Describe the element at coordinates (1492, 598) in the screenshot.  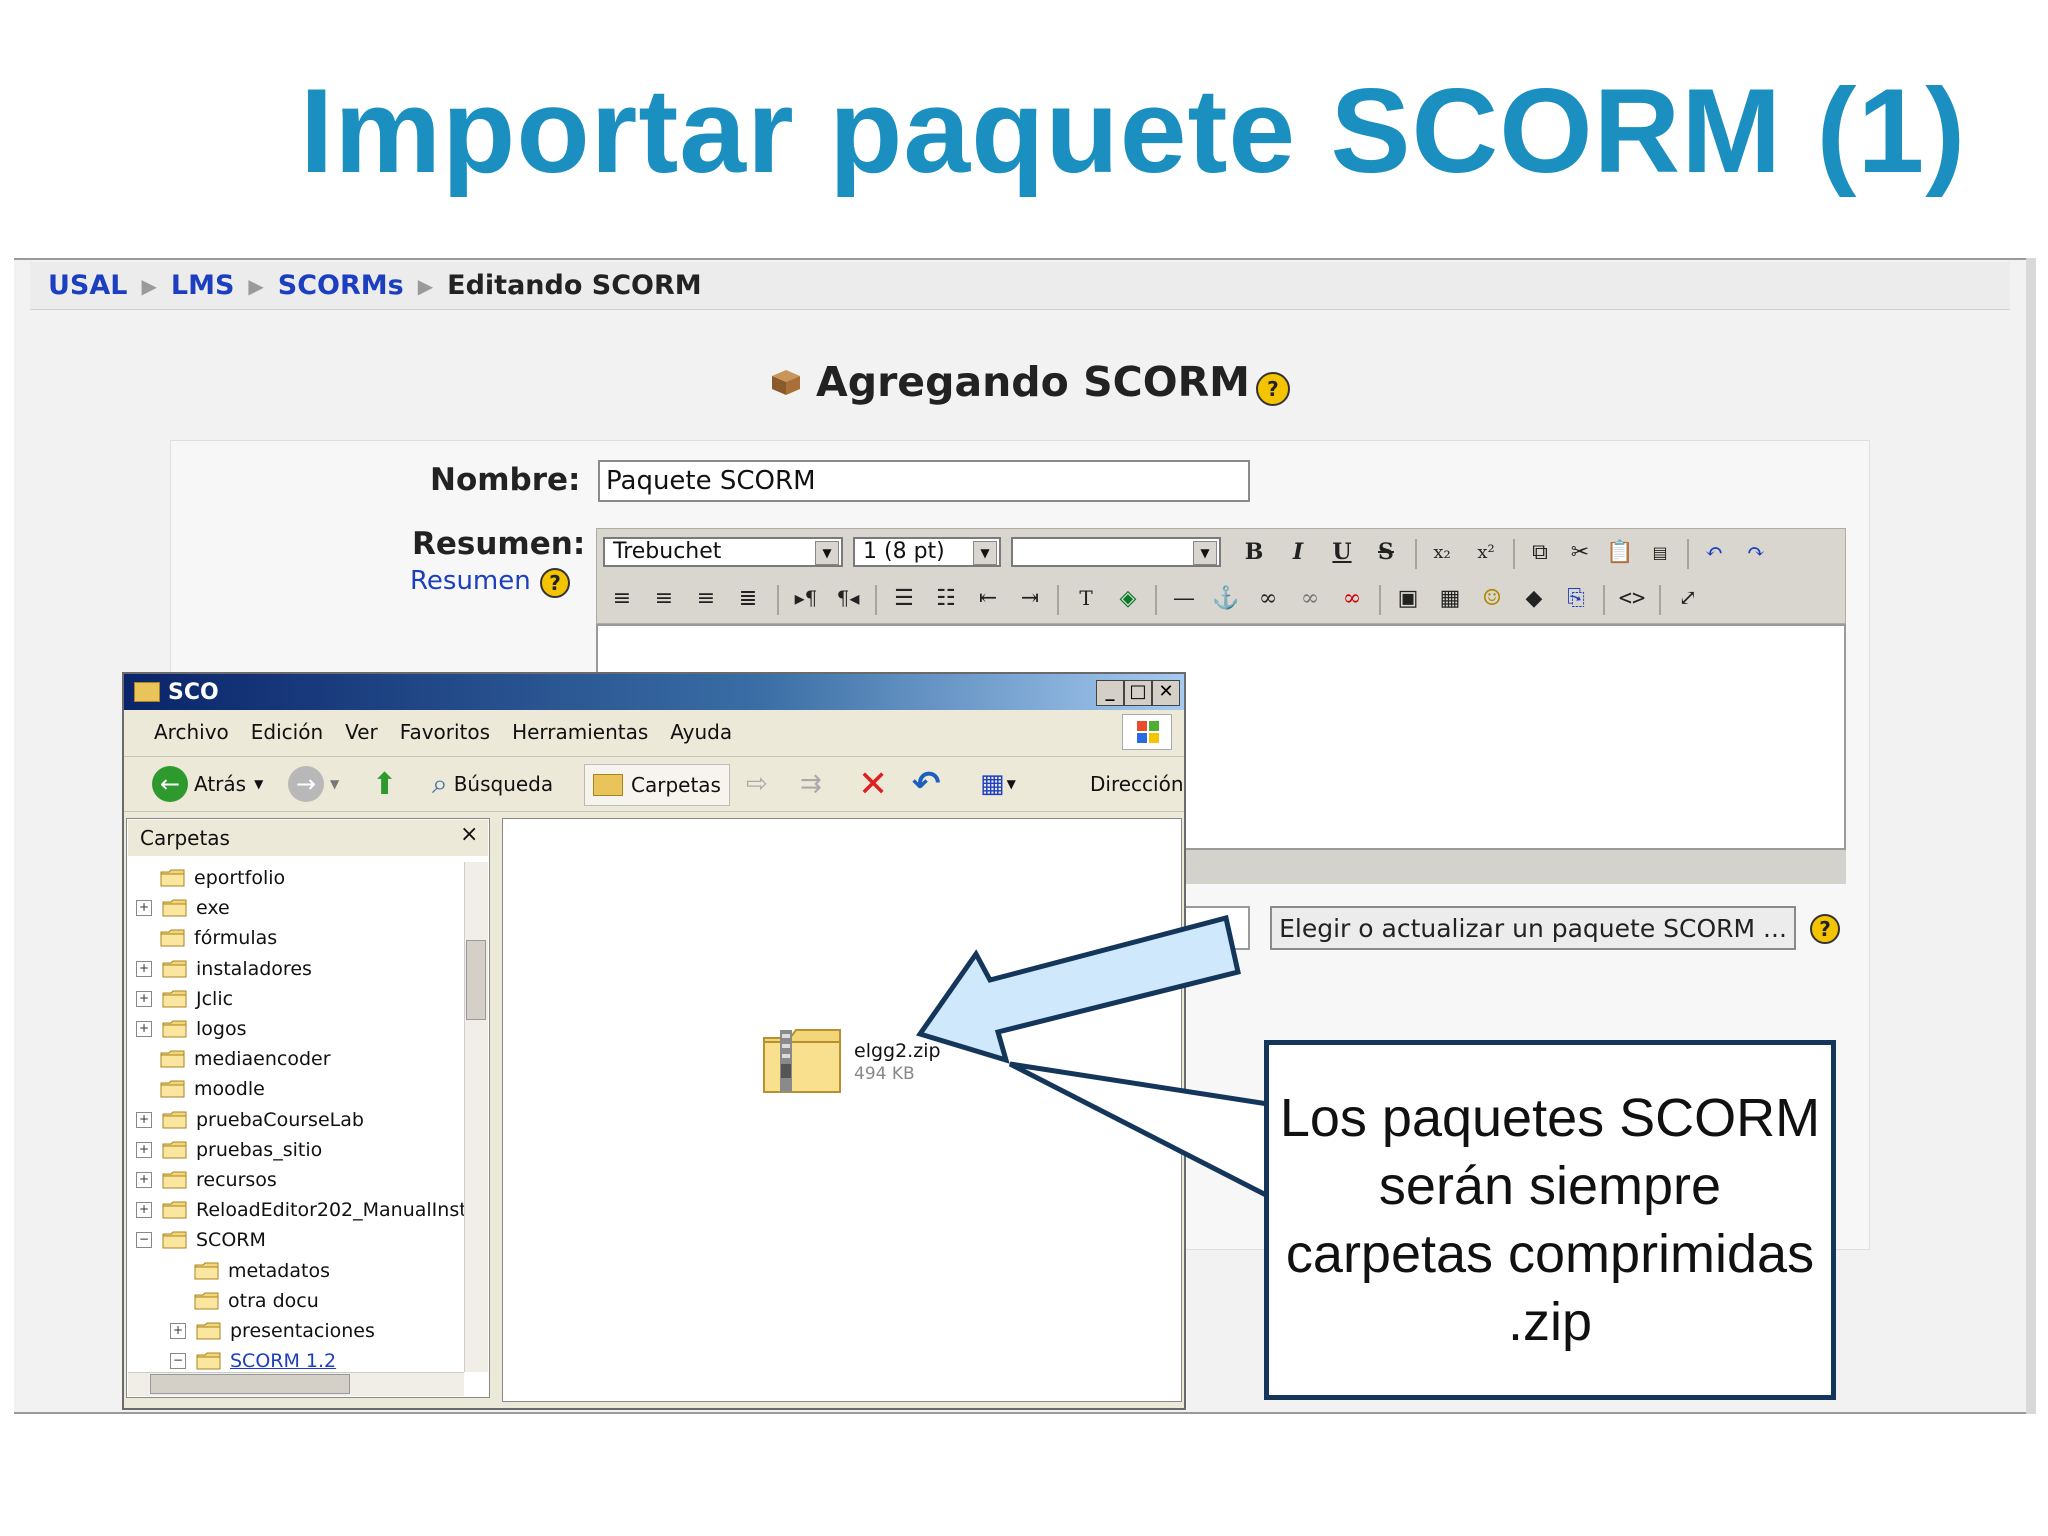
I see `smiley-icon: ☺` at that location.